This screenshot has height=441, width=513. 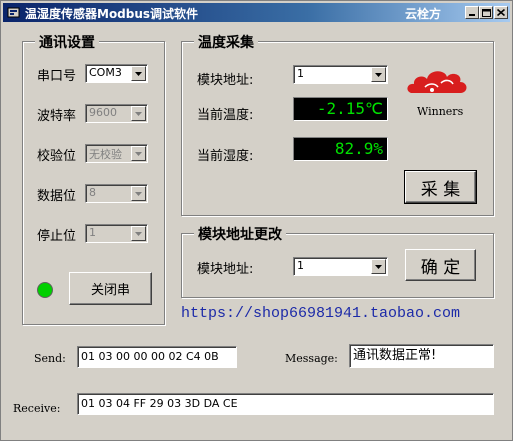 I want to click on receive-label: Receive:, so click(x=37, y=408).